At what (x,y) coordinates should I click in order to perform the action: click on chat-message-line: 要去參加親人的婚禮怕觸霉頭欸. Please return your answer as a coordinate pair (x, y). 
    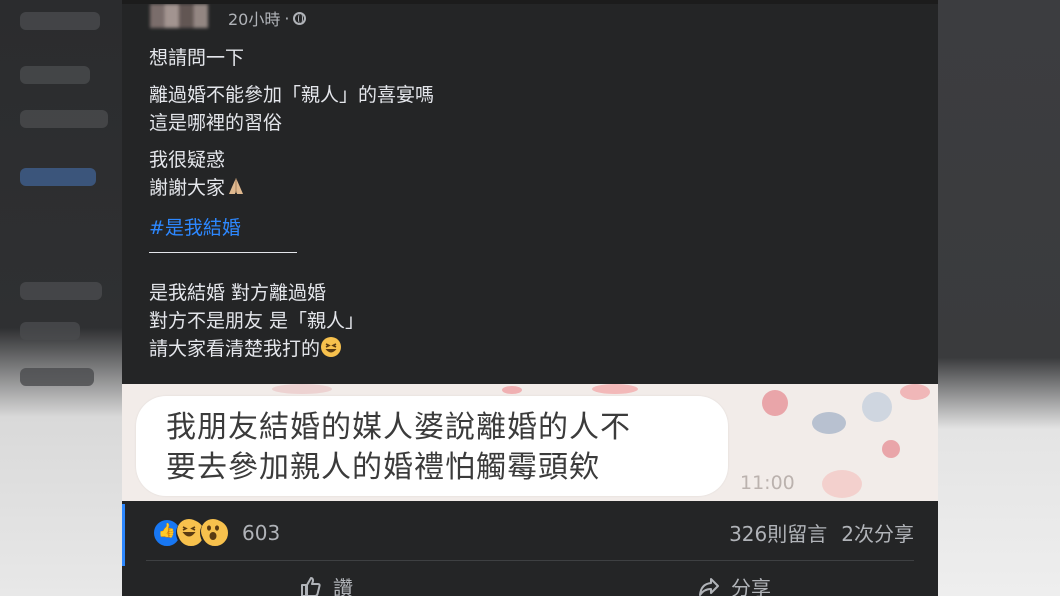
    Looking at the image, I should click on (383, 467).